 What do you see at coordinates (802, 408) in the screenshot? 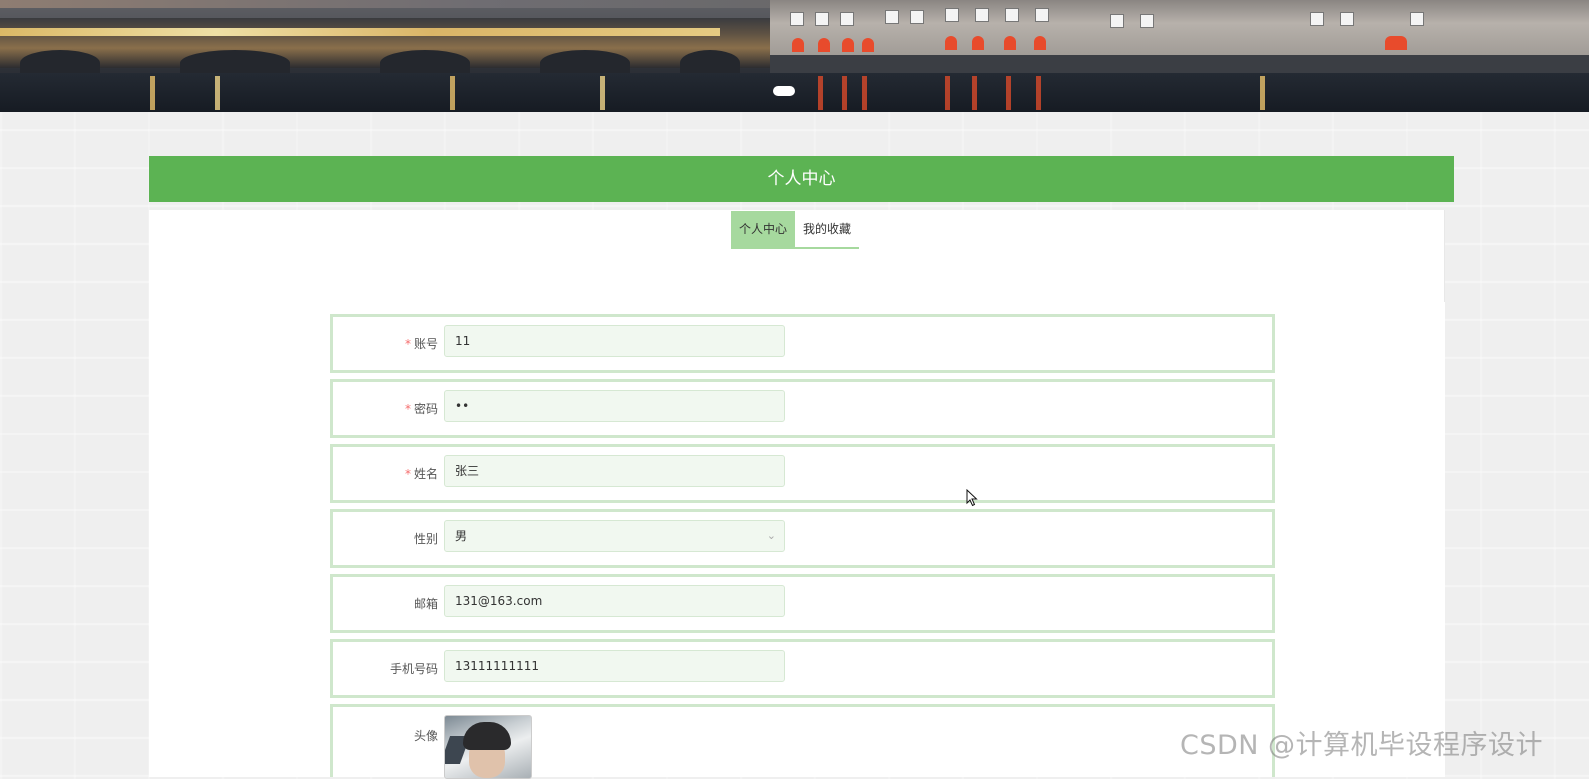
I see `form-row-password: * 密码 ••` at bounding box center [802, 408].